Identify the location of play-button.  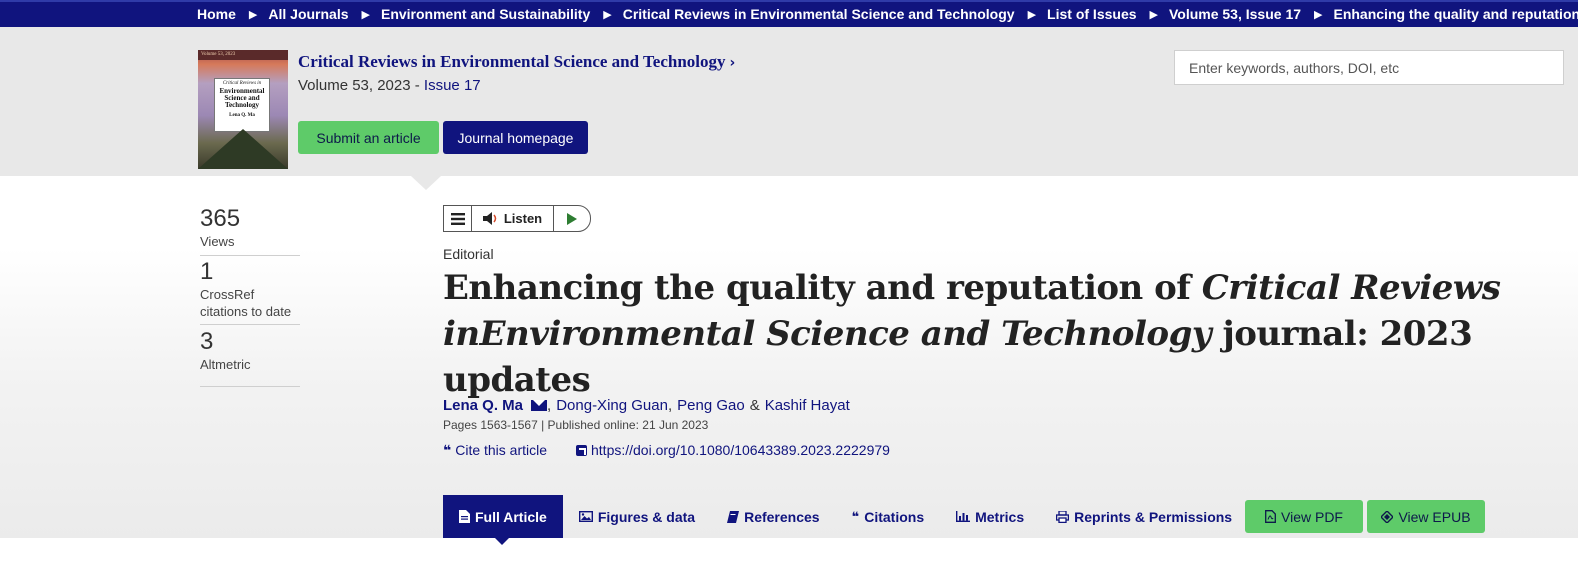
(572, 218).